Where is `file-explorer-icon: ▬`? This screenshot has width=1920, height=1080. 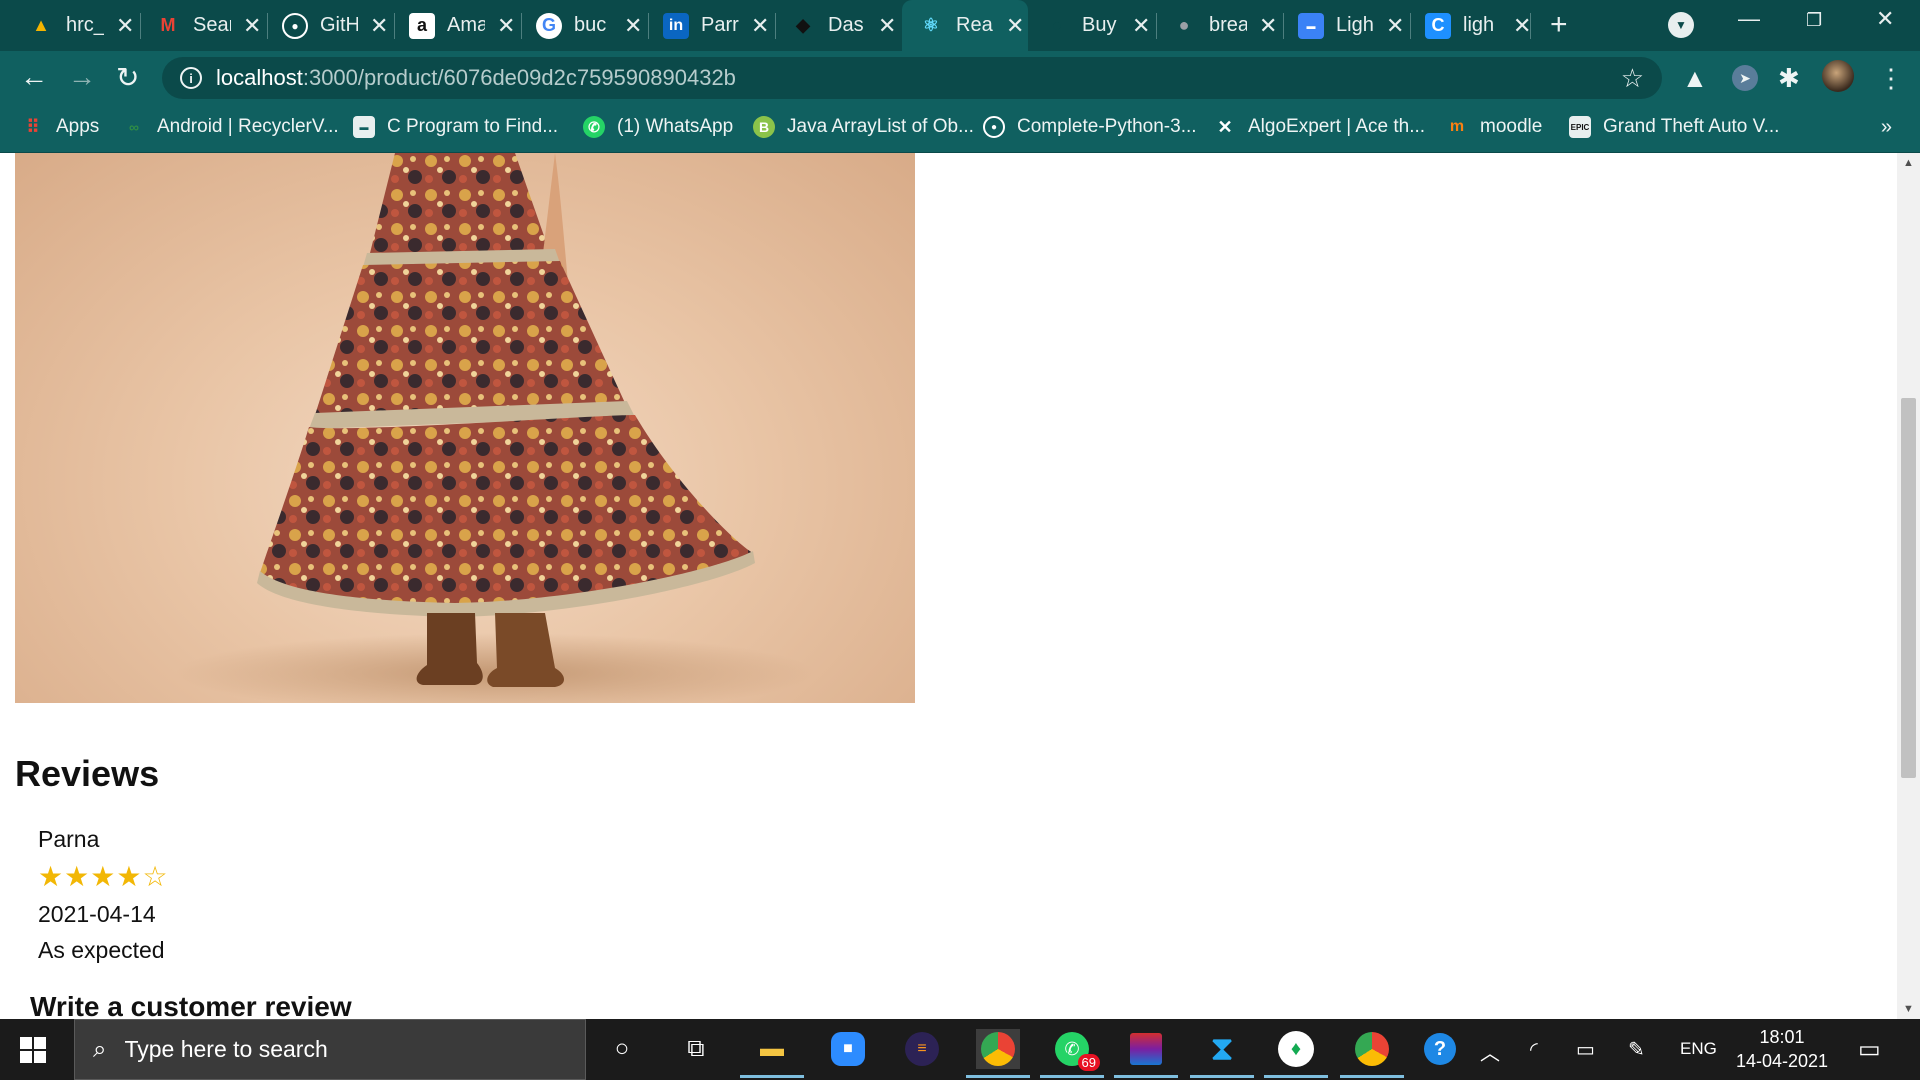 file-explorer-icon: ▬ is located at coordinates (772, 1053).